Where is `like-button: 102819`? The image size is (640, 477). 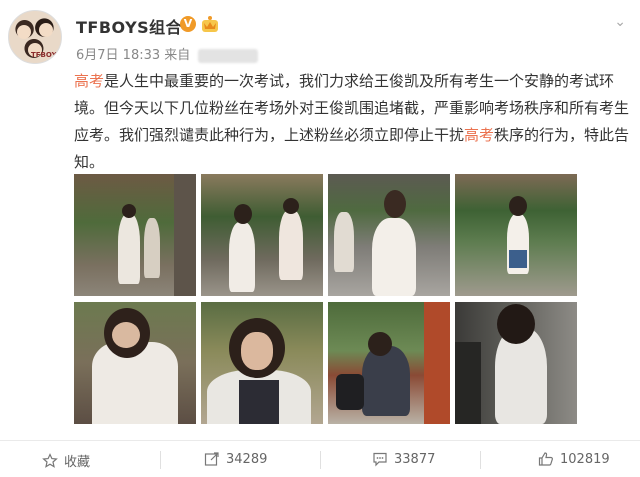
like-button: 102819 is located at coordinates (574, 459).